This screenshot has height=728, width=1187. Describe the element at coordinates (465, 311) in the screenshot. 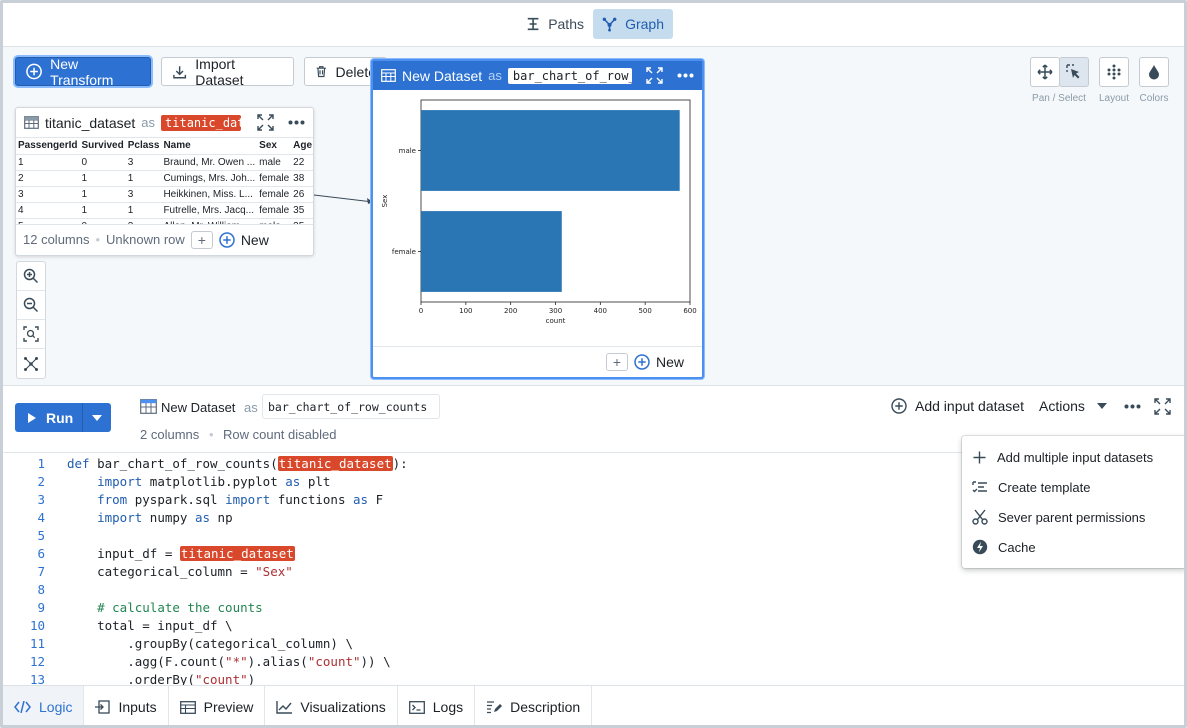

I see `x-tick-label: 100` at that location.